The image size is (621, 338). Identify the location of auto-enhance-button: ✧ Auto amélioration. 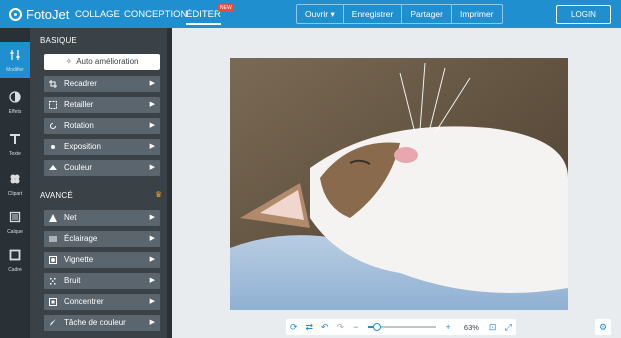
(102, 62).